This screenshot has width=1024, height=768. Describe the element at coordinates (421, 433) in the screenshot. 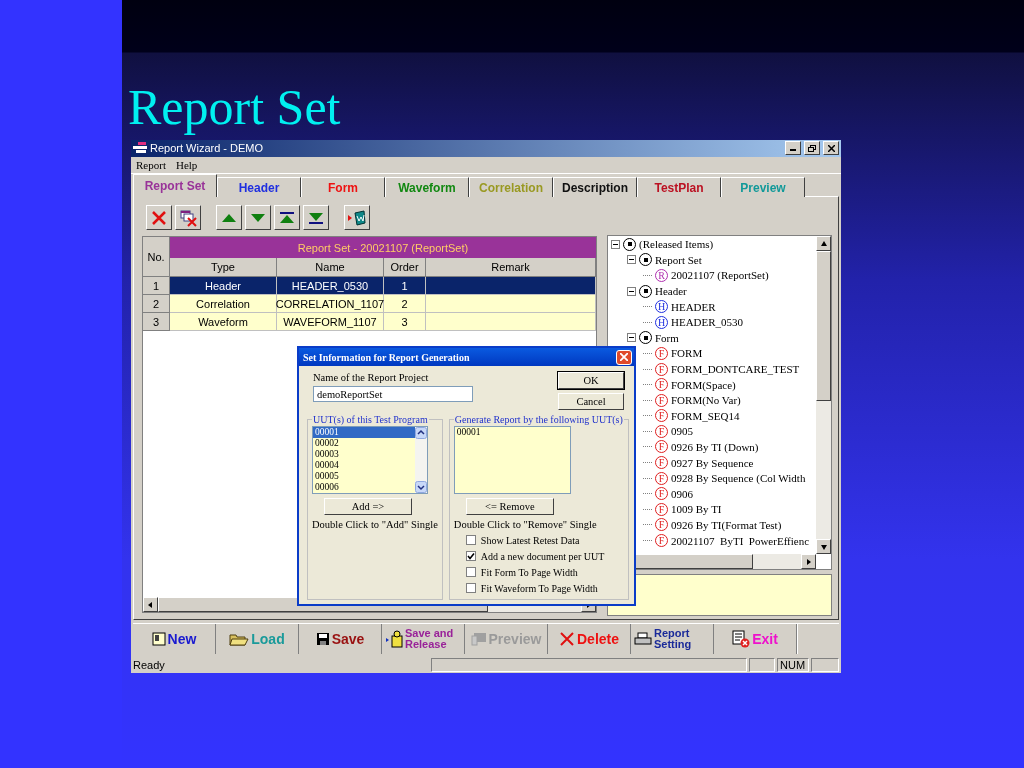

I see `scroll-up-icon` at that location.